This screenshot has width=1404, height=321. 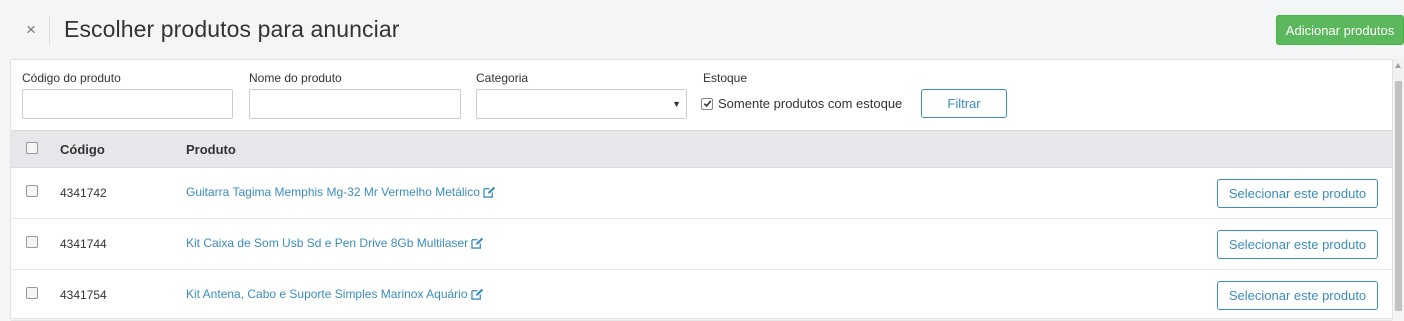 I want to click on scrollbar-thumb, so click(x=1398, y=196).